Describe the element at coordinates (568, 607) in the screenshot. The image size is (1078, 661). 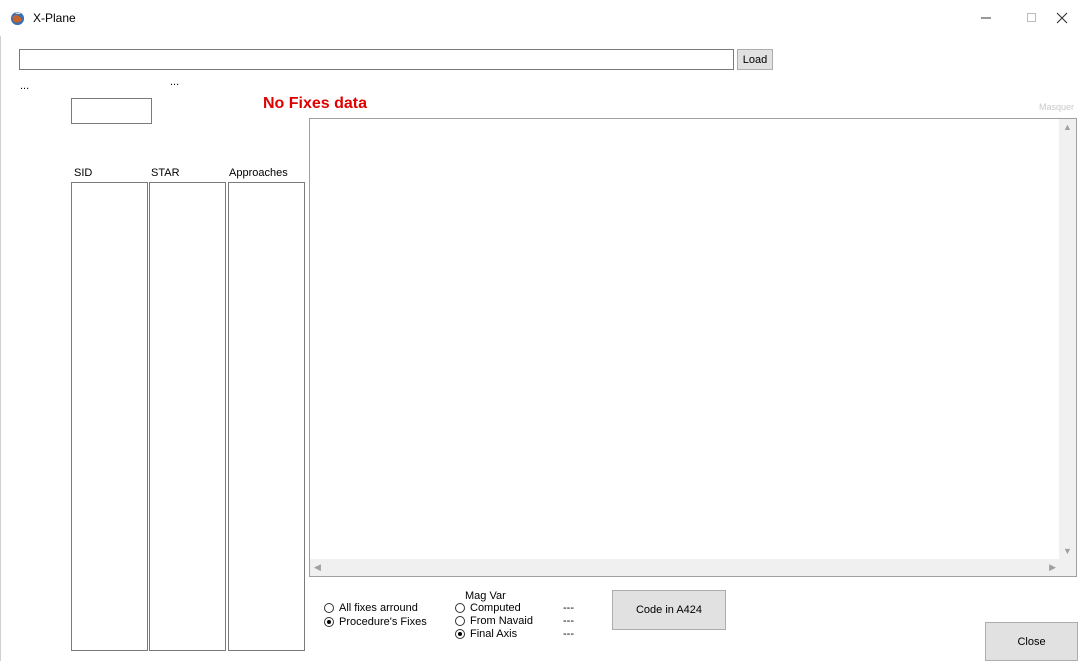
I see `computed-value: ---` at that location.